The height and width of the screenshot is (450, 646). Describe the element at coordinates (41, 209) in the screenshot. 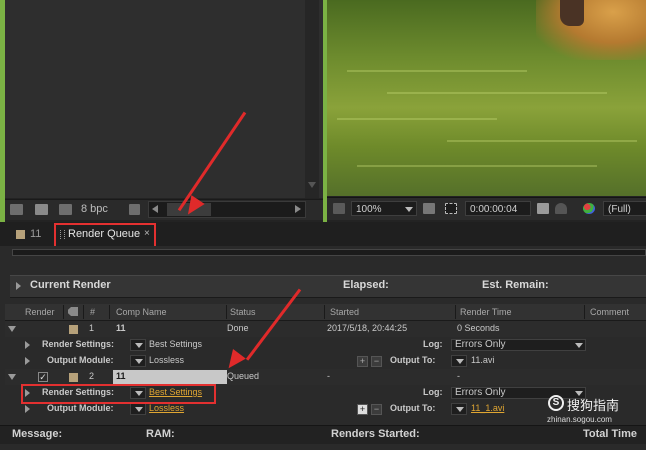

I see `new-folder-icon` at that location.